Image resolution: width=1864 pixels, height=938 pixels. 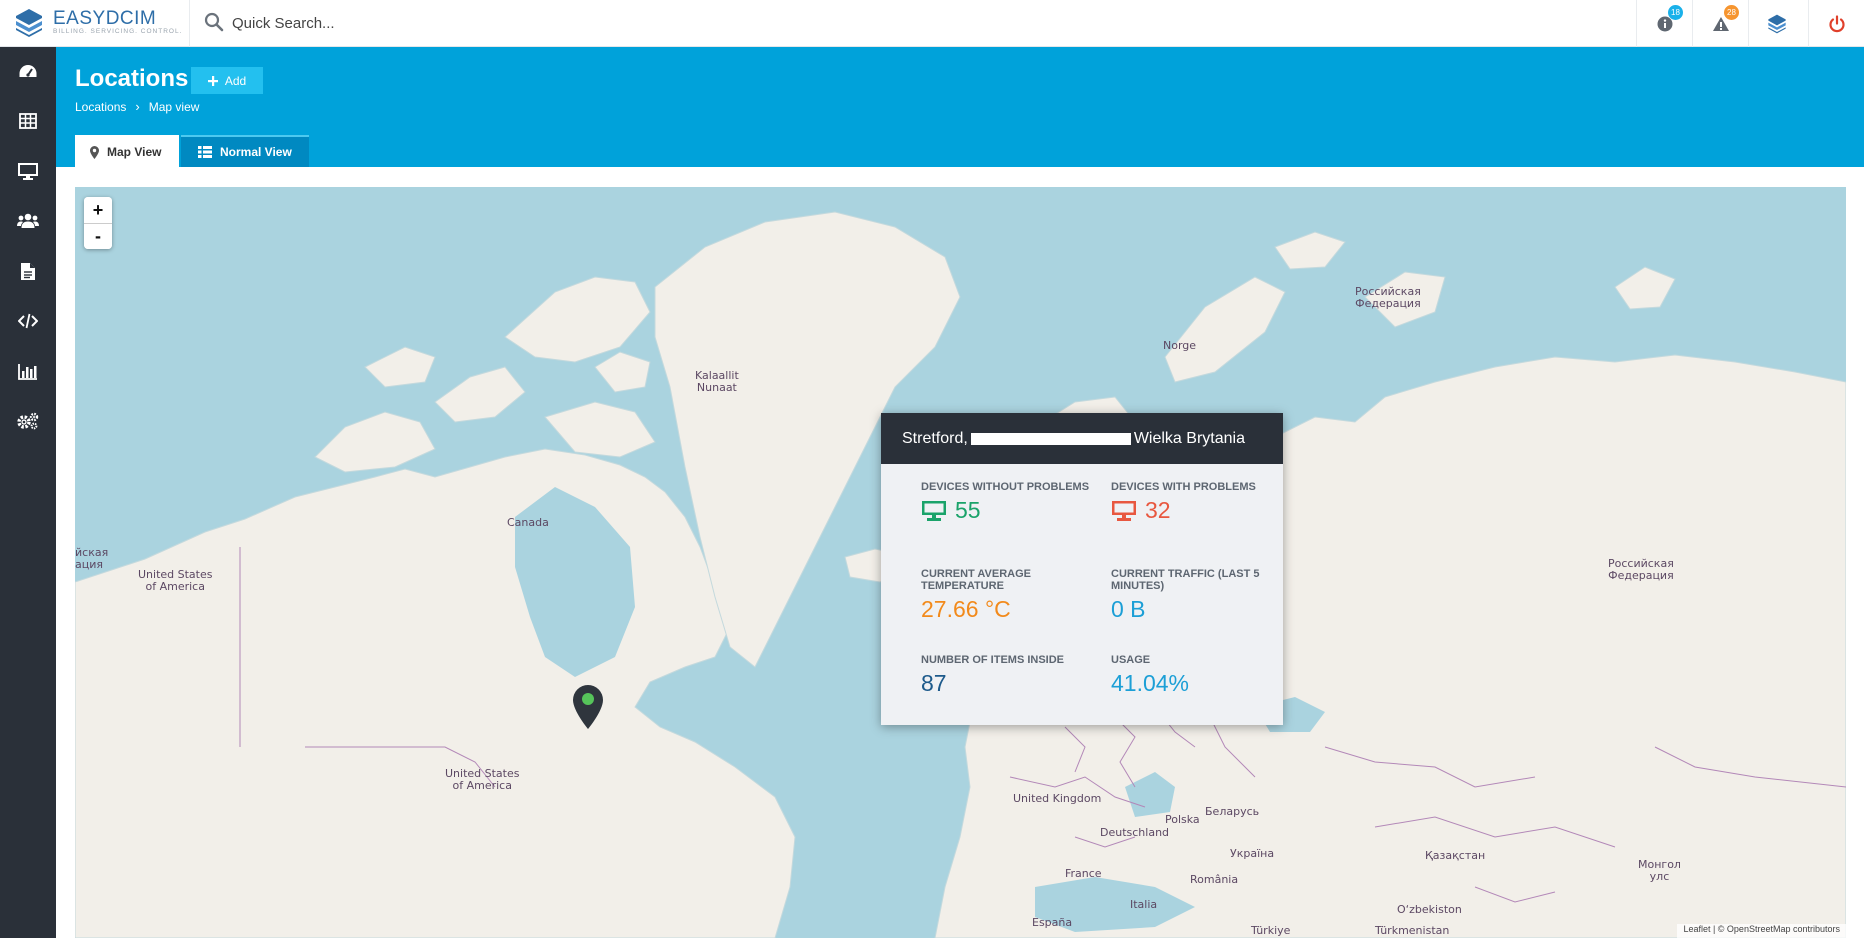 I want to click on view-tabs: Map View Normal View, so click(x=192, y=151).